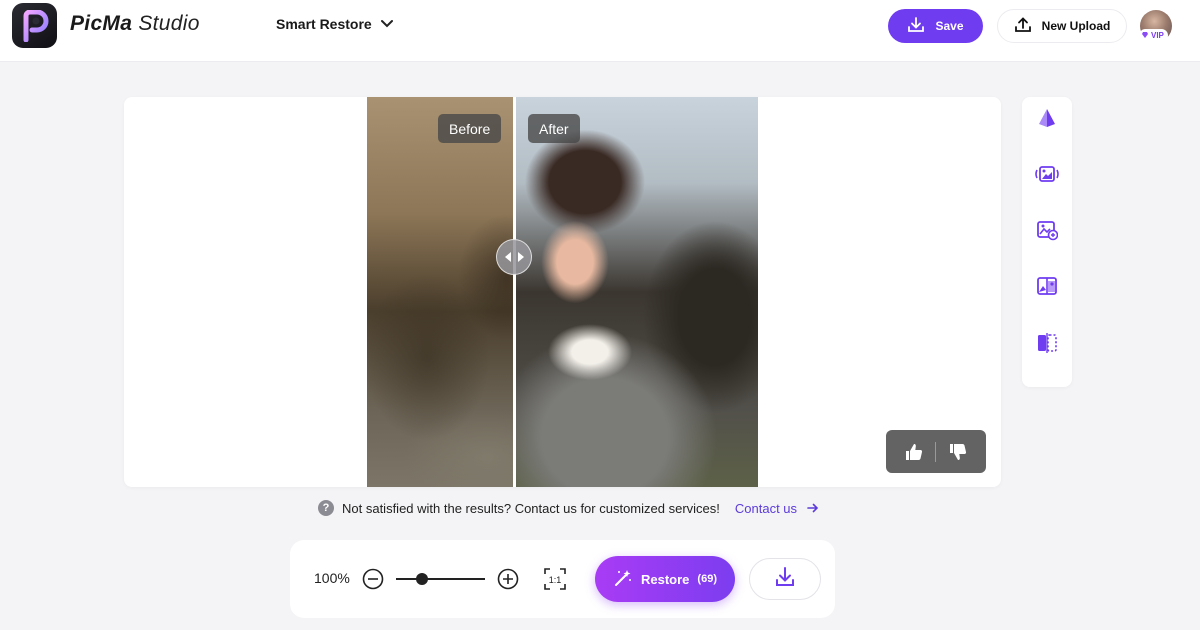  Describe the element at coordinates (101, 23) in the screenshot. I see `brand-title: PicMa` at that location.